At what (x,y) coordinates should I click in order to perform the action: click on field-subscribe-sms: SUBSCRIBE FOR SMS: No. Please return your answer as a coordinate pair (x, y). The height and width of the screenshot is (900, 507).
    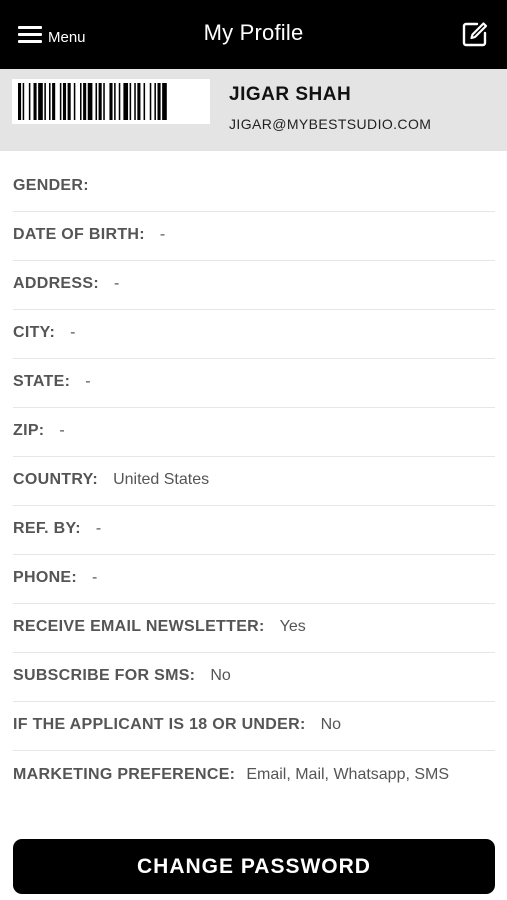
    Looking at the image, I should click on (254, 677).